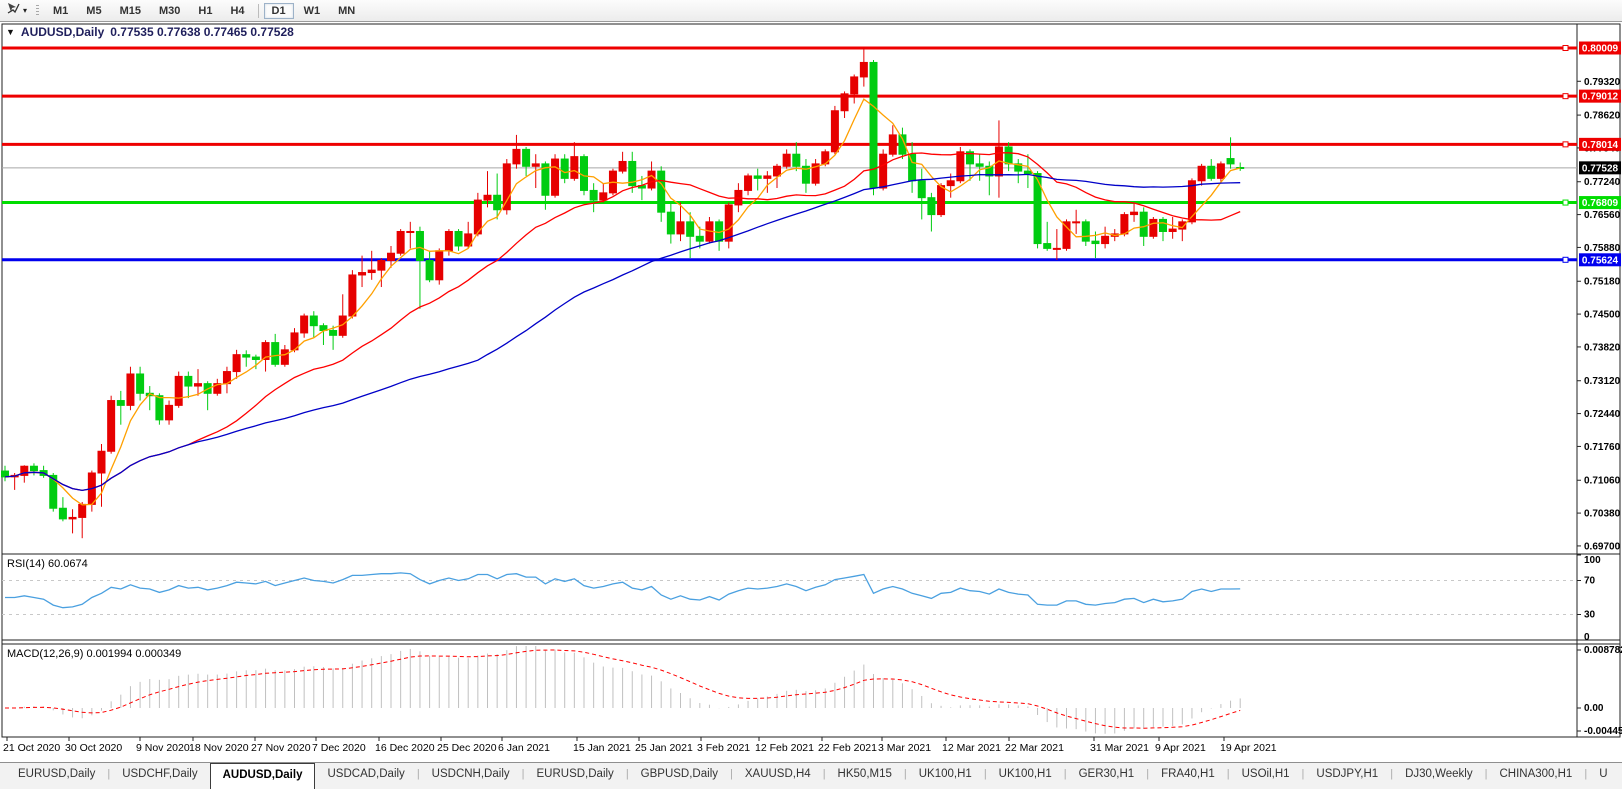  I want to click on price-badge: 0.79012, so click(1600, 96).